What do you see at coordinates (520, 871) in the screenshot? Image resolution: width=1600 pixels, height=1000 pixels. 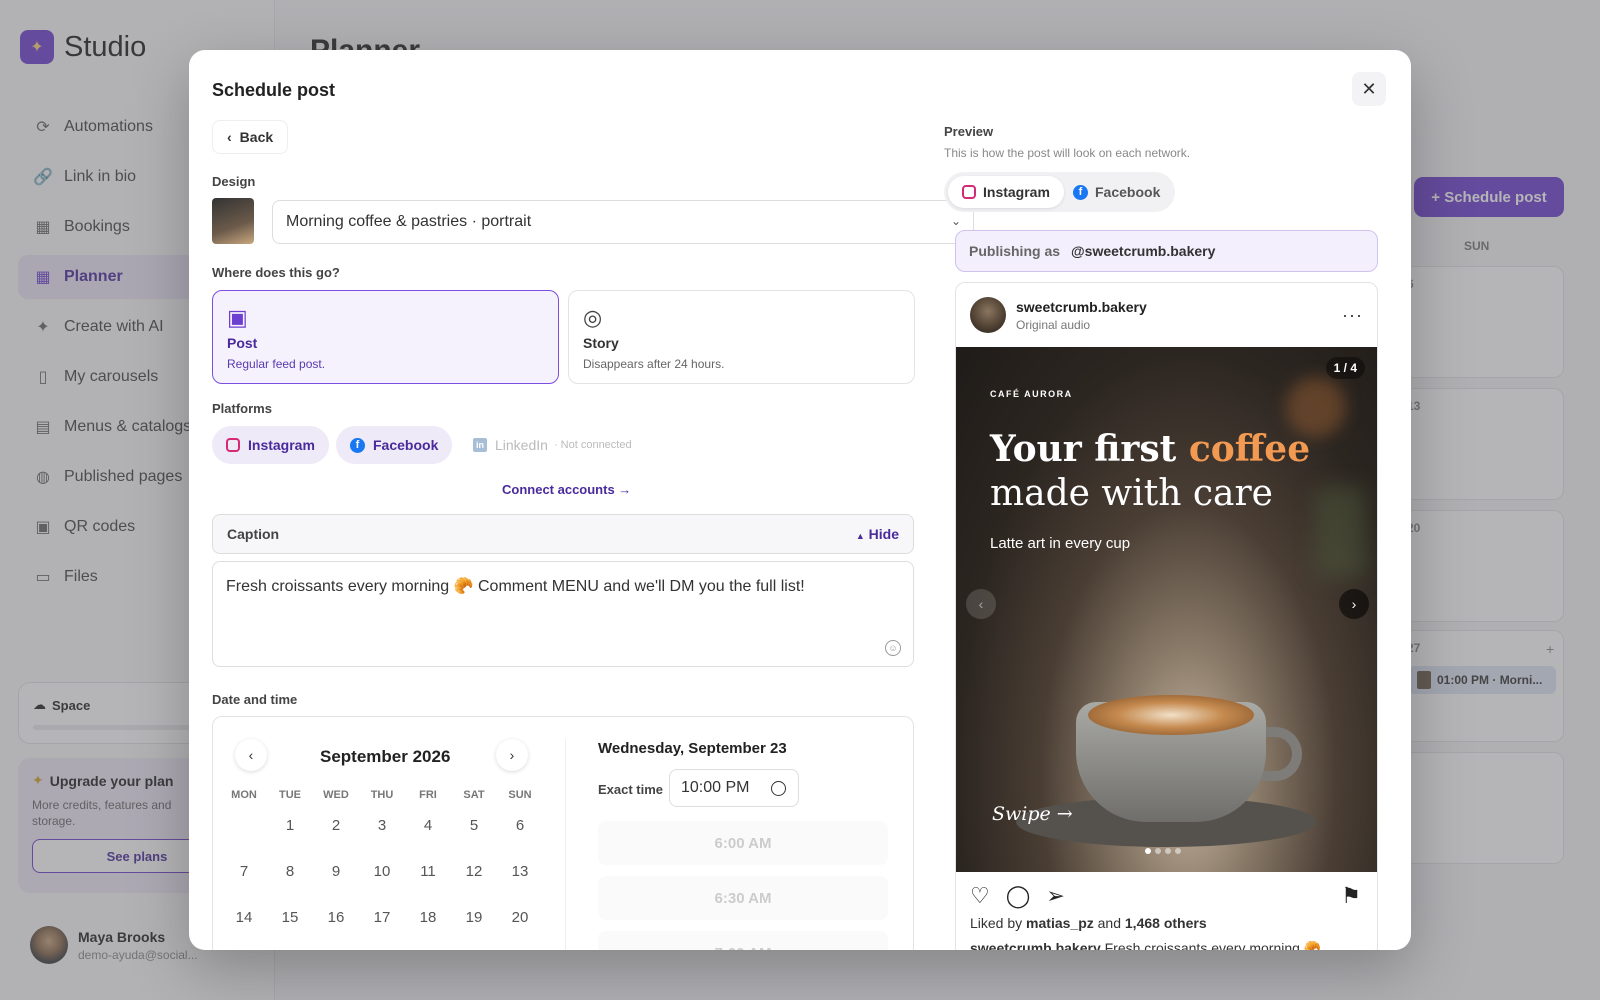 I see `calendar-day: 13` at bounding box center [520, 871].